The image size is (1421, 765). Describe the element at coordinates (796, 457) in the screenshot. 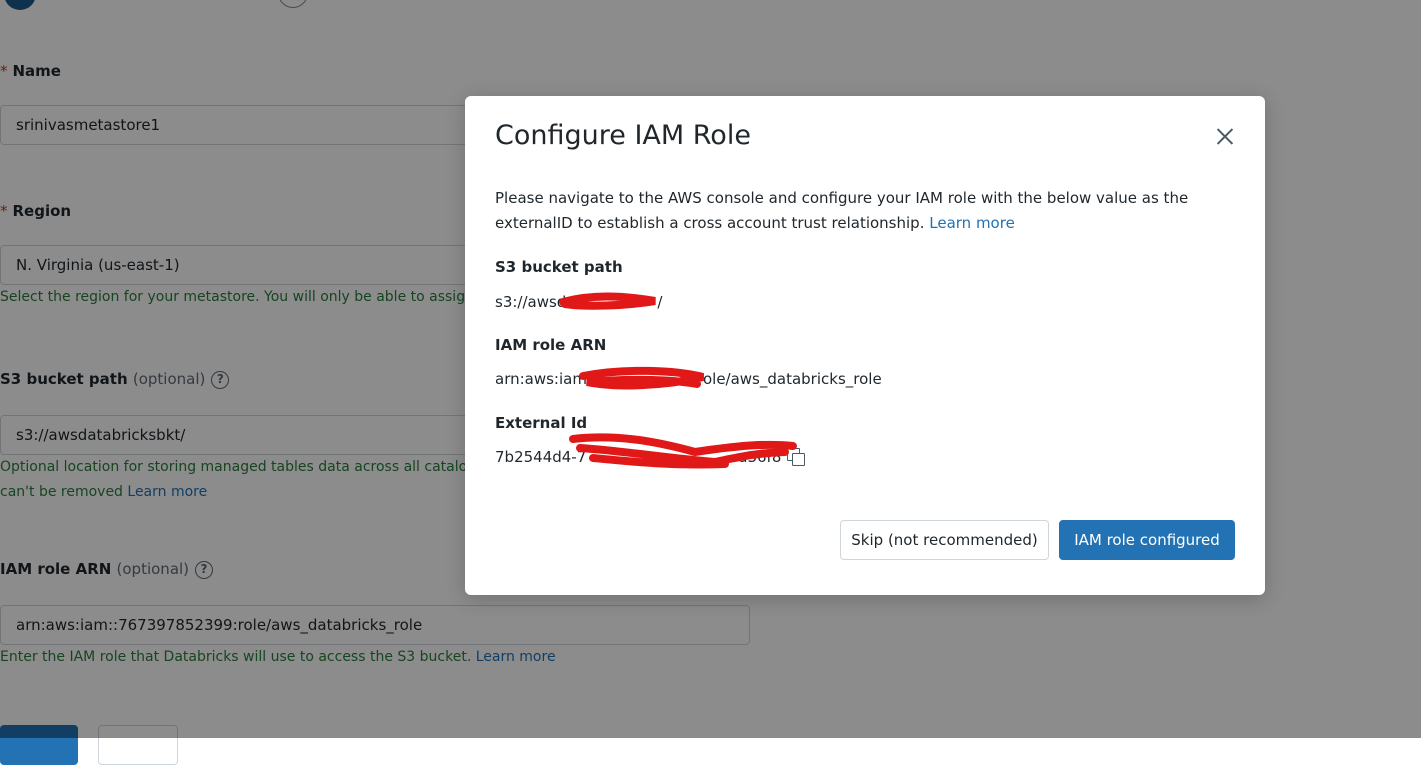

I see `copy-icon` at that location.